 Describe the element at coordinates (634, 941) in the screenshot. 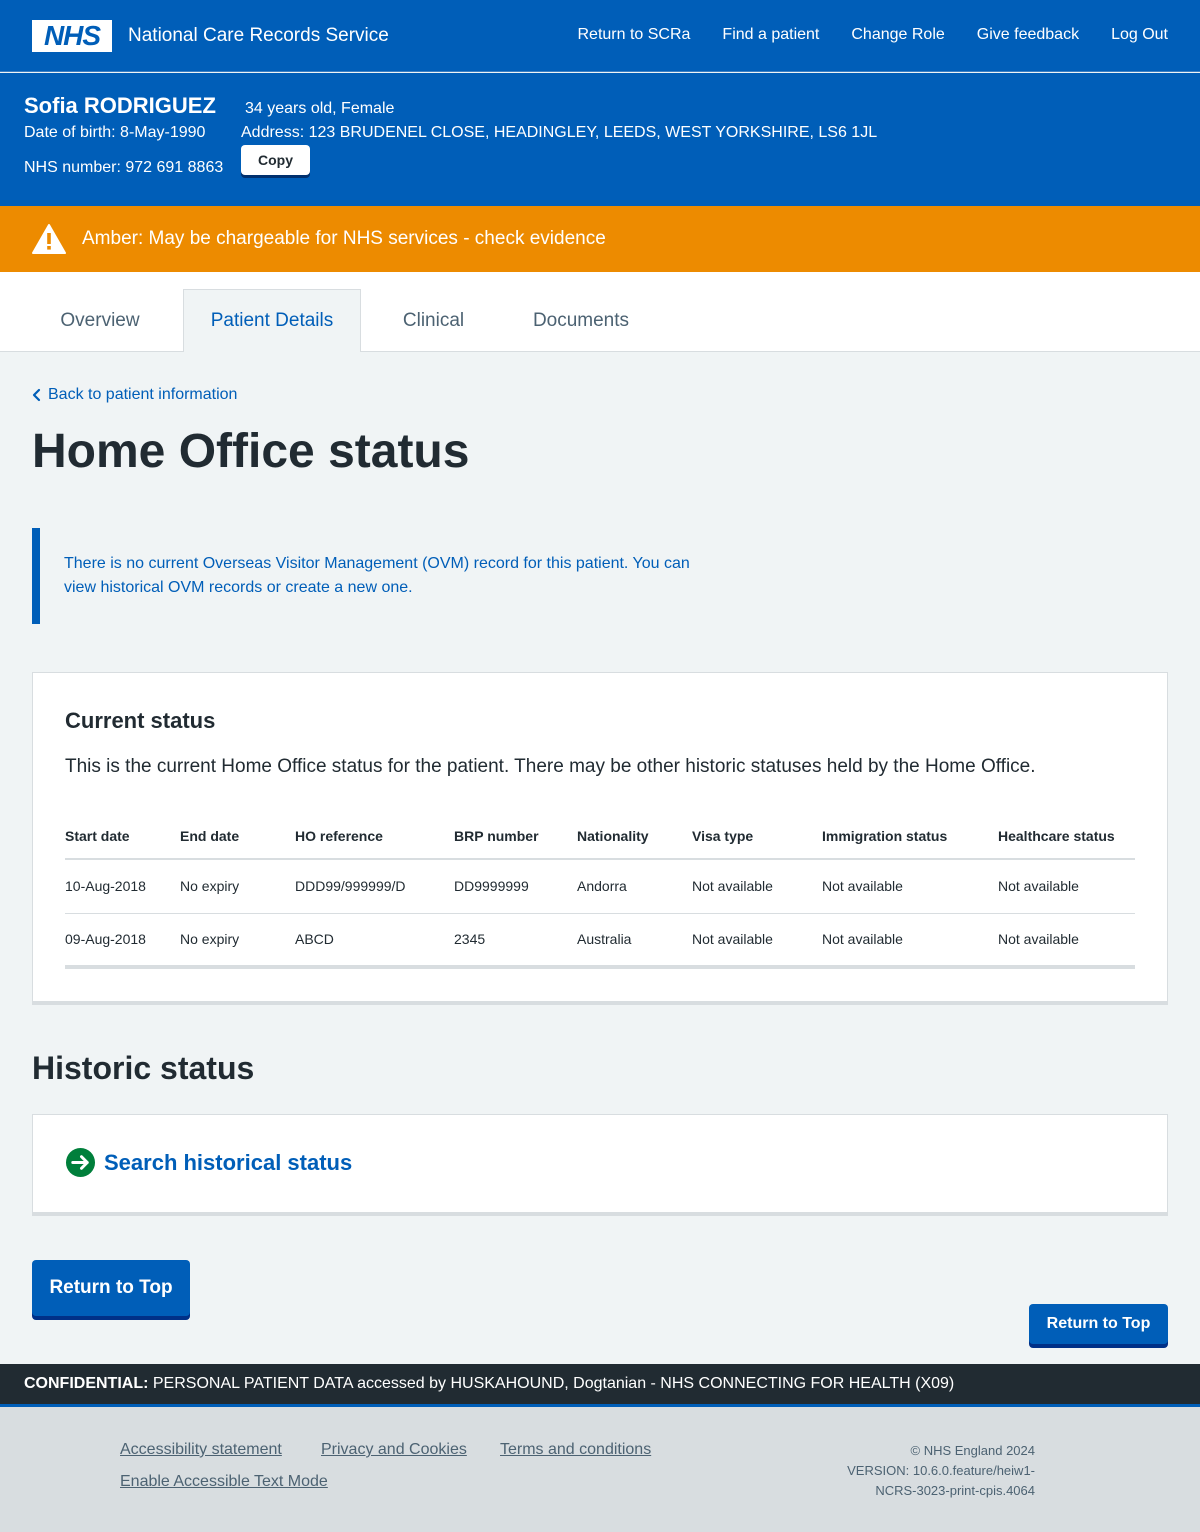

I see `cell-nationality: Australia` at that location.